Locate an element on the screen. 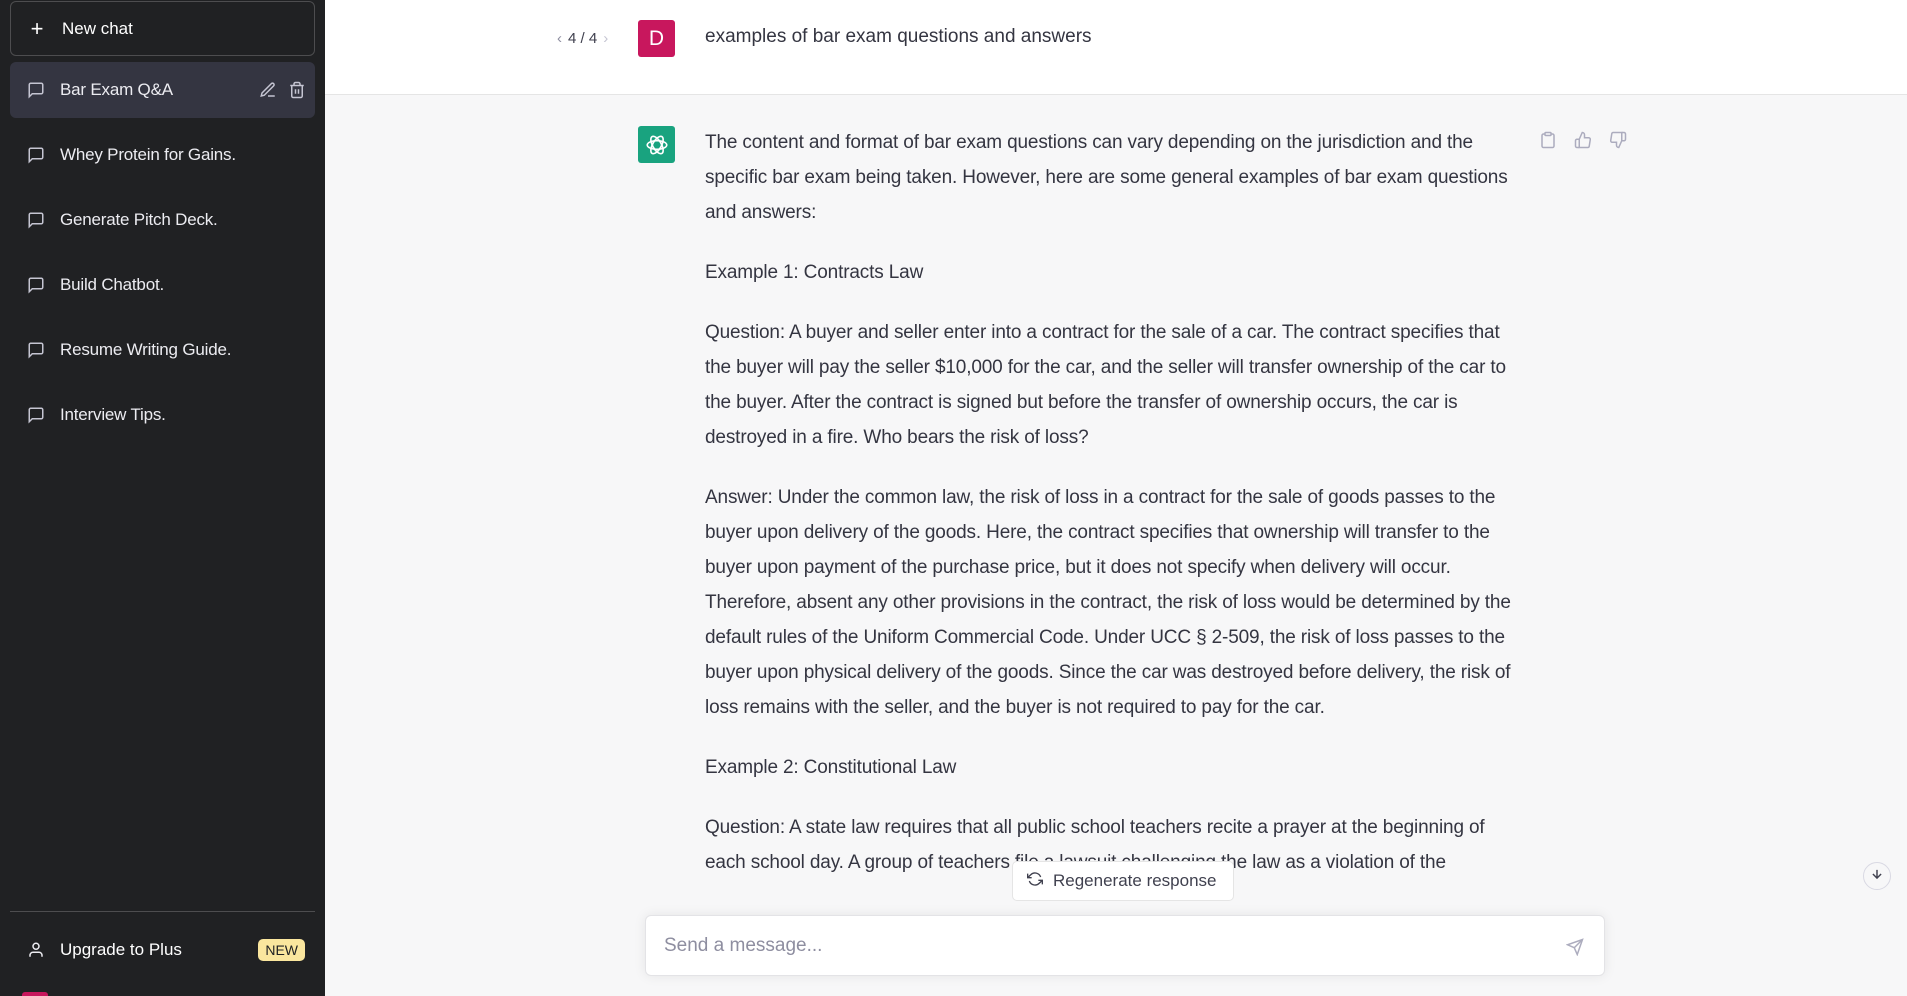 The image size is (1907, 996). chat-item-label: Interview Tips. is located at coordinates (113, 414).